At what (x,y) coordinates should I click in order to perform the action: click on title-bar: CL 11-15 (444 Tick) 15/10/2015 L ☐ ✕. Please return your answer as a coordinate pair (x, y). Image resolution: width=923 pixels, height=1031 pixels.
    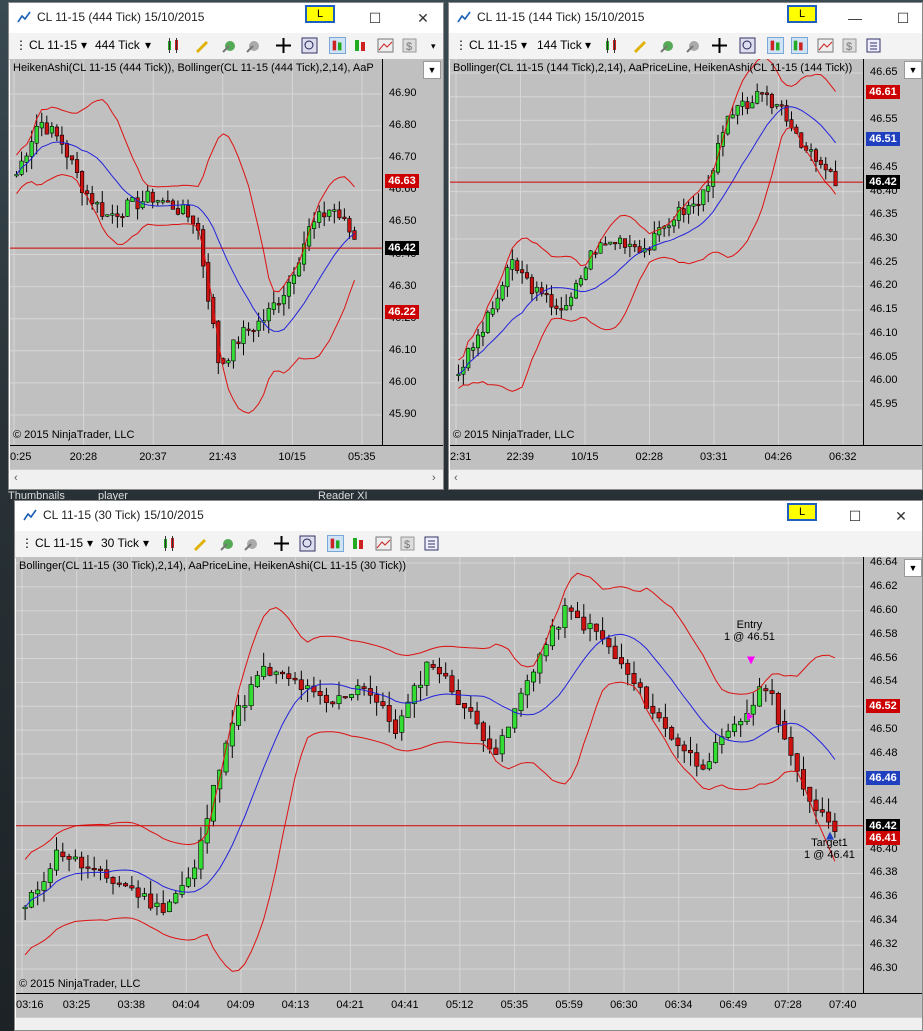
    Looking at the image, I should click on (226, 18).